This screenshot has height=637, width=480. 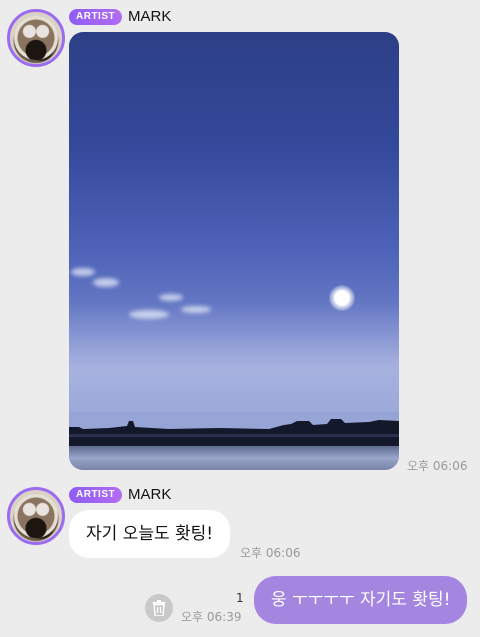 I want to click on received-message-bubble: 자기 오늘도 홧팅!, so click(x=150, y=534).